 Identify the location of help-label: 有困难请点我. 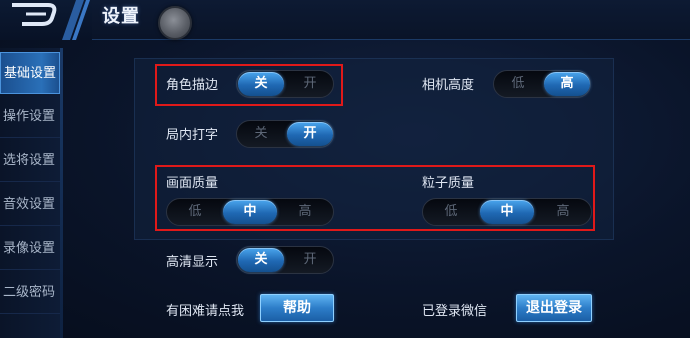
(205, 311).